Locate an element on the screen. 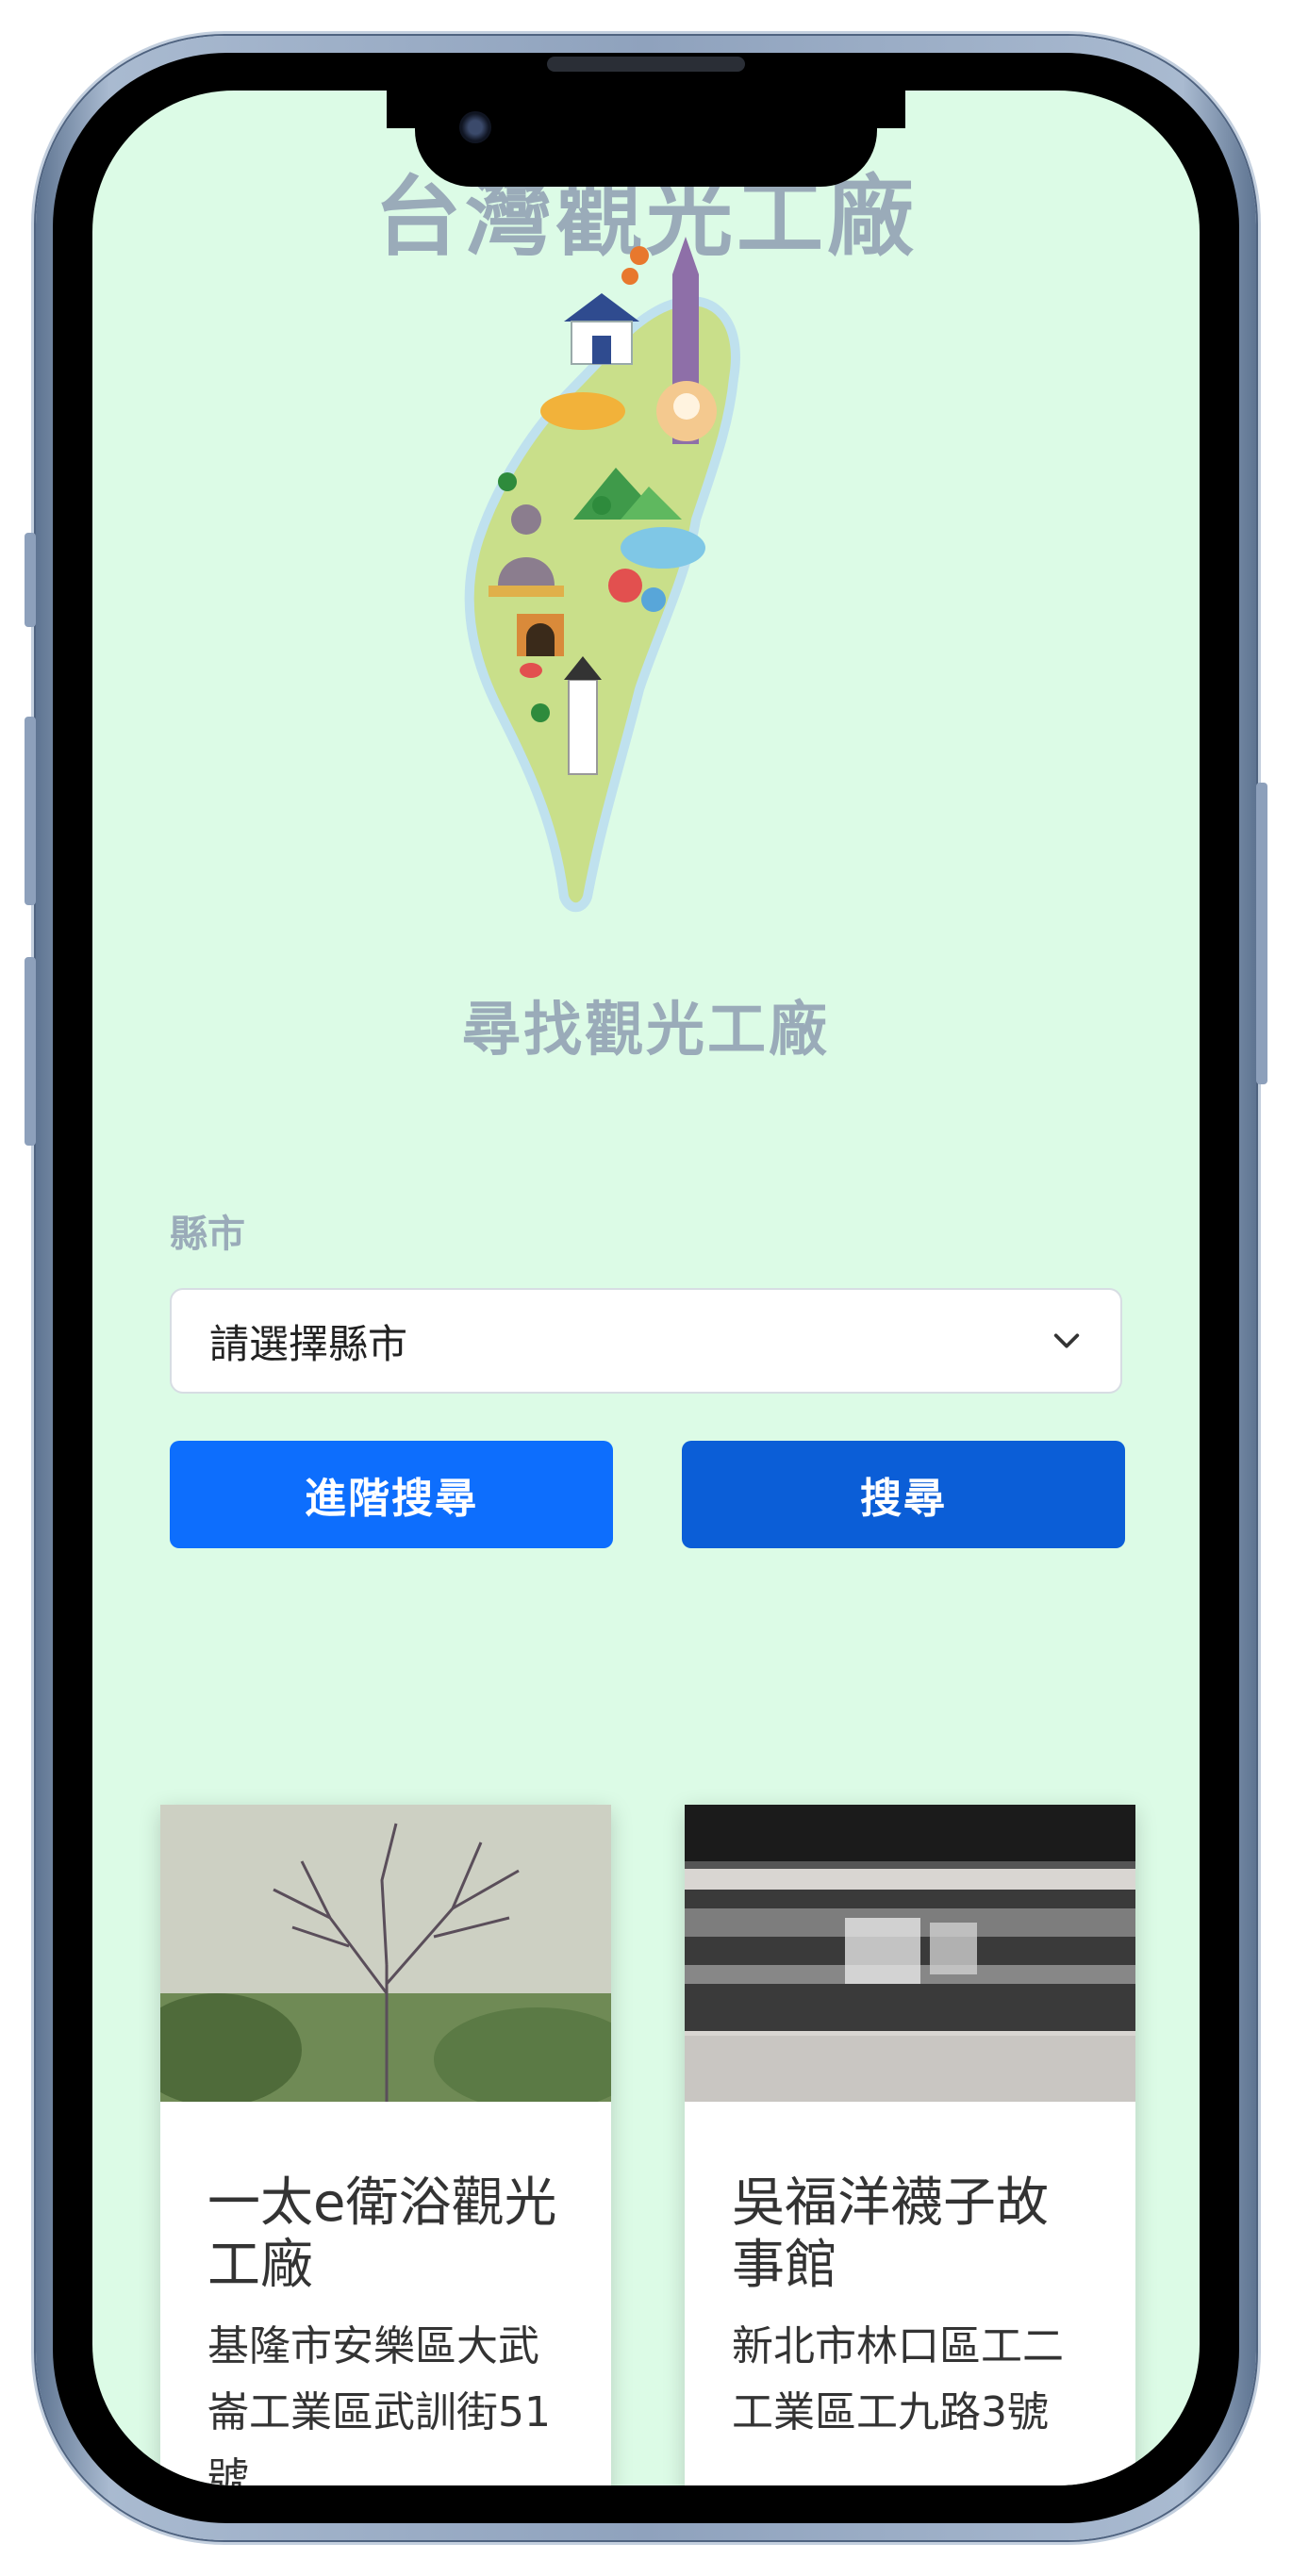  factory-card: 一太e衛浴觀光工廠 基隆市安樂區大武崙工業區武訓街51號 is located at coordinates (385, 2145).